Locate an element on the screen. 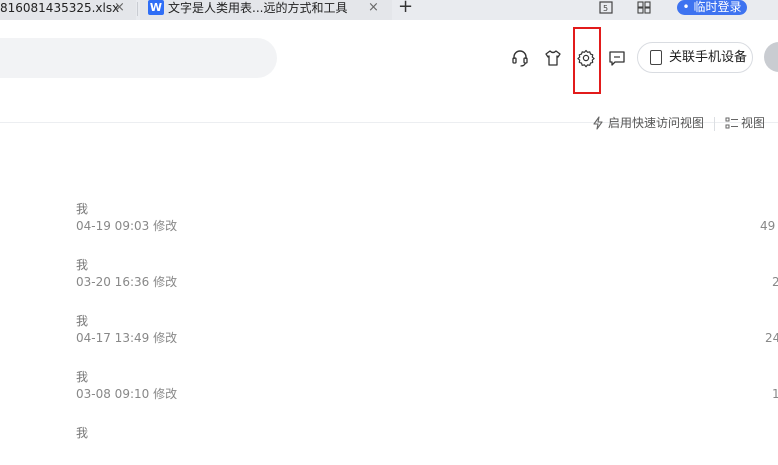 The width and height of the screenshot is (778, 465). tab-xlsx-file: 81608143532​5.xlsx × is located at coordinates (68, 10).